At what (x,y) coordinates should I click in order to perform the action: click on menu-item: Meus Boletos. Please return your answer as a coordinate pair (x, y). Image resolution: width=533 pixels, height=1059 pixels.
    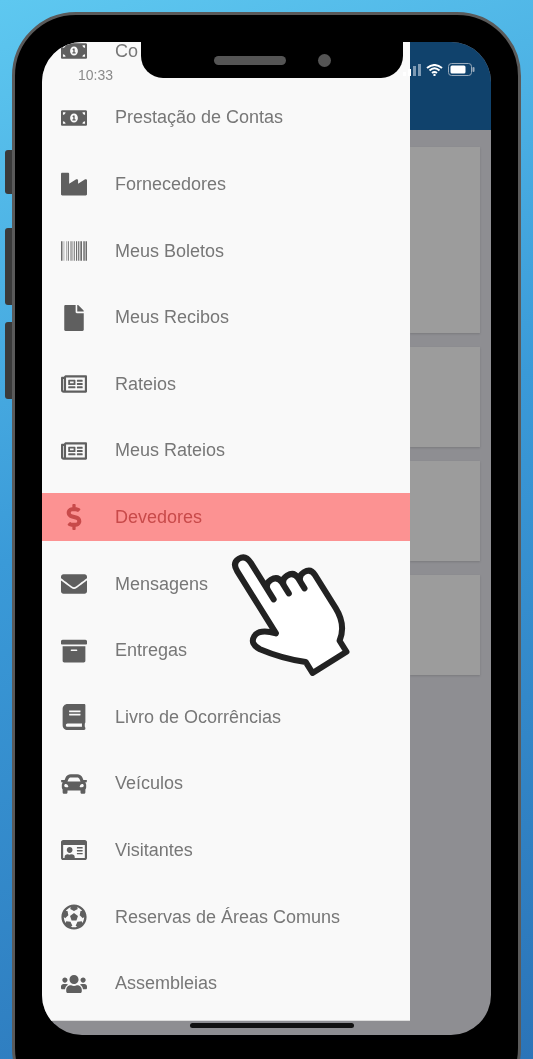
    Looking at the image, I should click on (134, 251).